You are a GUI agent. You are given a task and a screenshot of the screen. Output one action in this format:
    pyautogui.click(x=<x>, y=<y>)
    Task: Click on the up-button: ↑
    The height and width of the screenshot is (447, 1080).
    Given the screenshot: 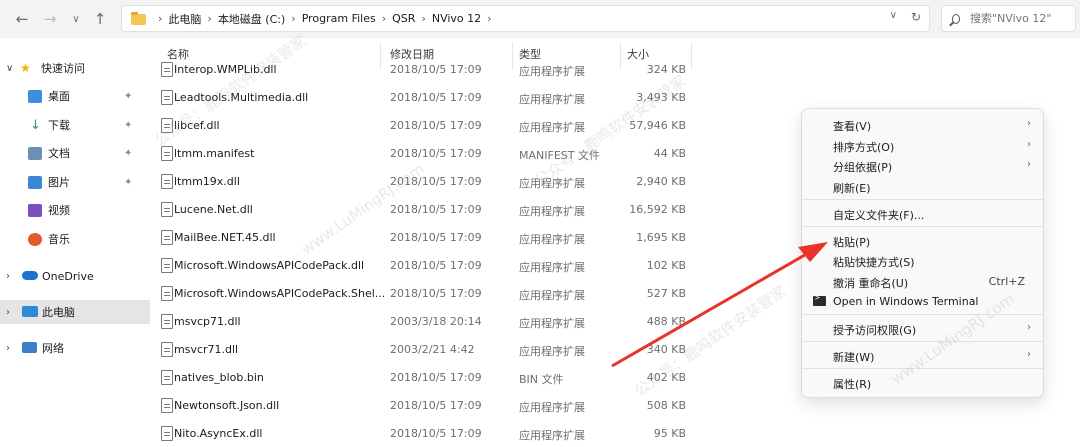 What is the action you would take?
    pyautogui.click(x=100, y=19)
    